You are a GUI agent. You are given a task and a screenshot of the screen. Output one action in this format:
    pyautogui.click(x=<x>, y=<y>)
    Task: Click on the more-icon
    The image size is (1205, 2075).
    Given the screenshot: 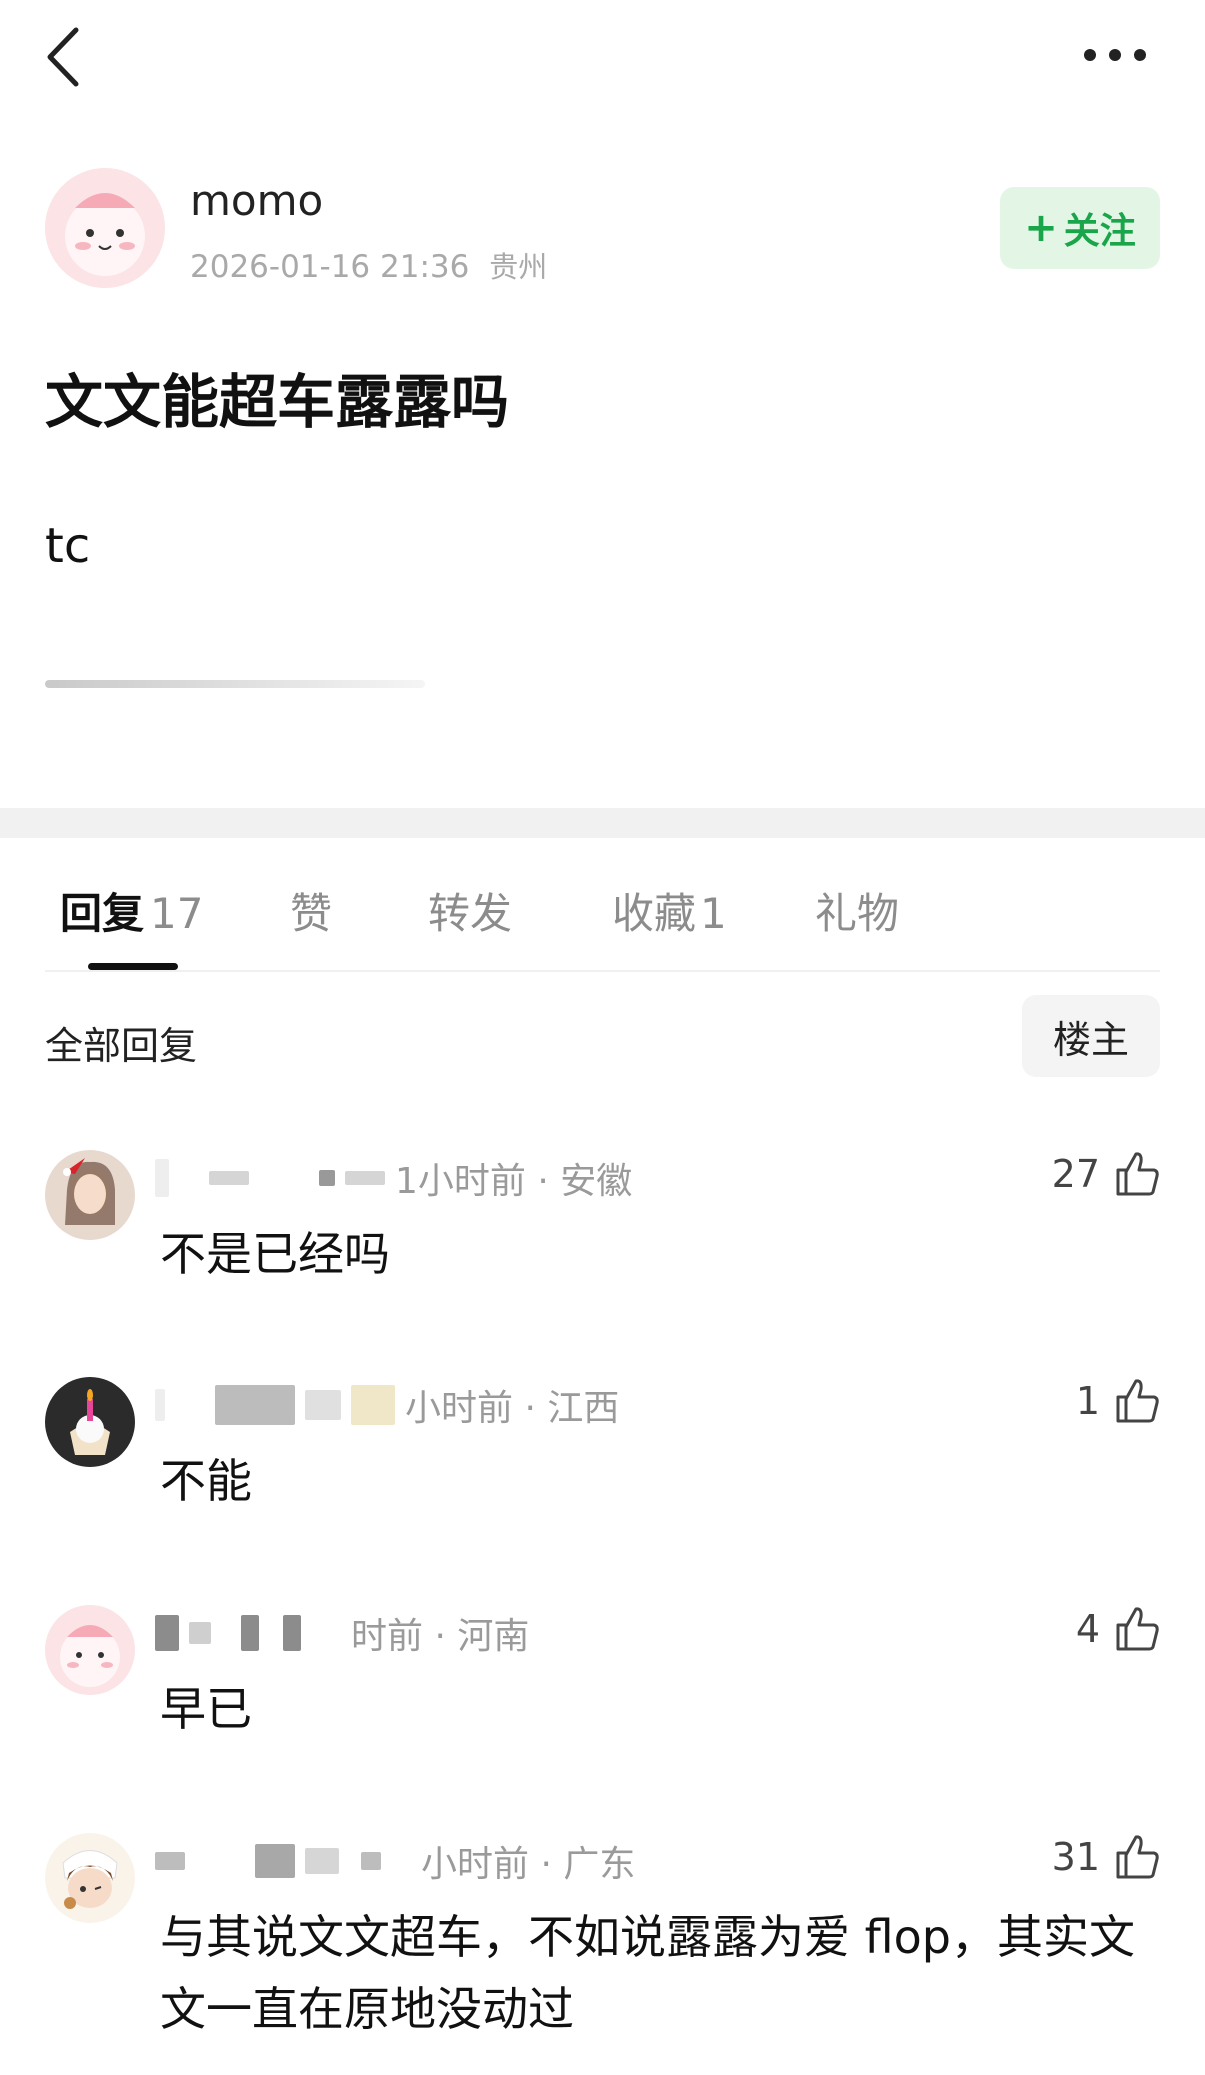 What is the action you would take?
    pyautogui.click(x=1115, y=55)
    